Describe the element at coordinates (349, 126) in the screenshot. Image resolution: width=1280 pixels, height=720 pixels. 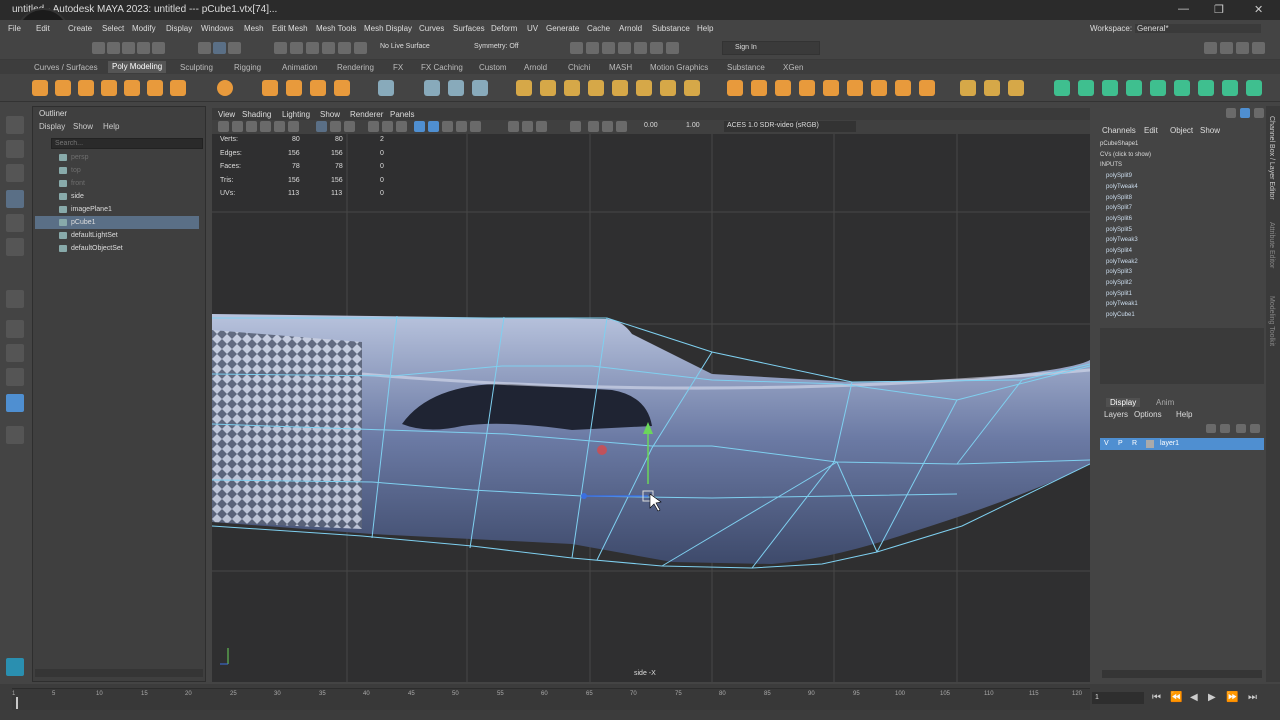
I see `resolution-gate-icon` at that location.